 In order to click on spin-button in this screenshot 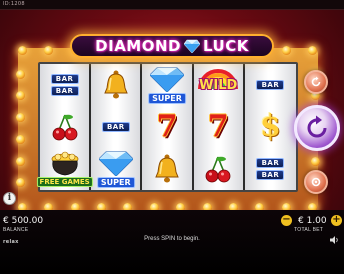, I will do `click(317, 128)`.